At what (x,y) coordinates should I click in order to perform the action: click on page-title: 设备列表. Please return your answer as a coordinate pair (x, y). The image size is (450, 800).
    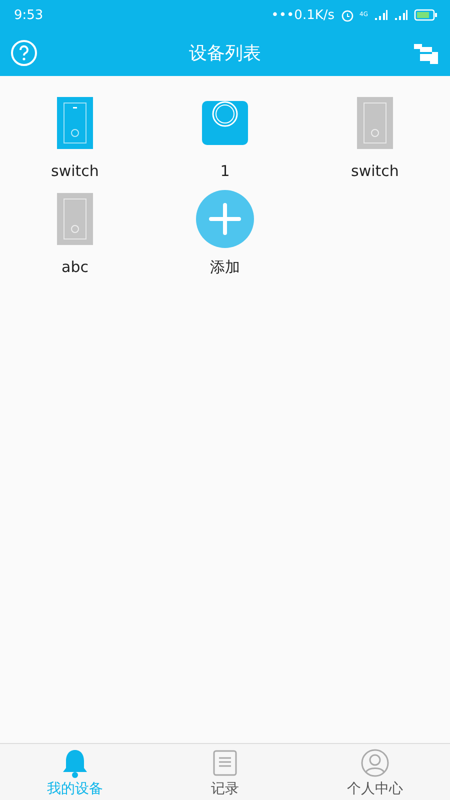
    Looking at the image, I should click on (225, 53).